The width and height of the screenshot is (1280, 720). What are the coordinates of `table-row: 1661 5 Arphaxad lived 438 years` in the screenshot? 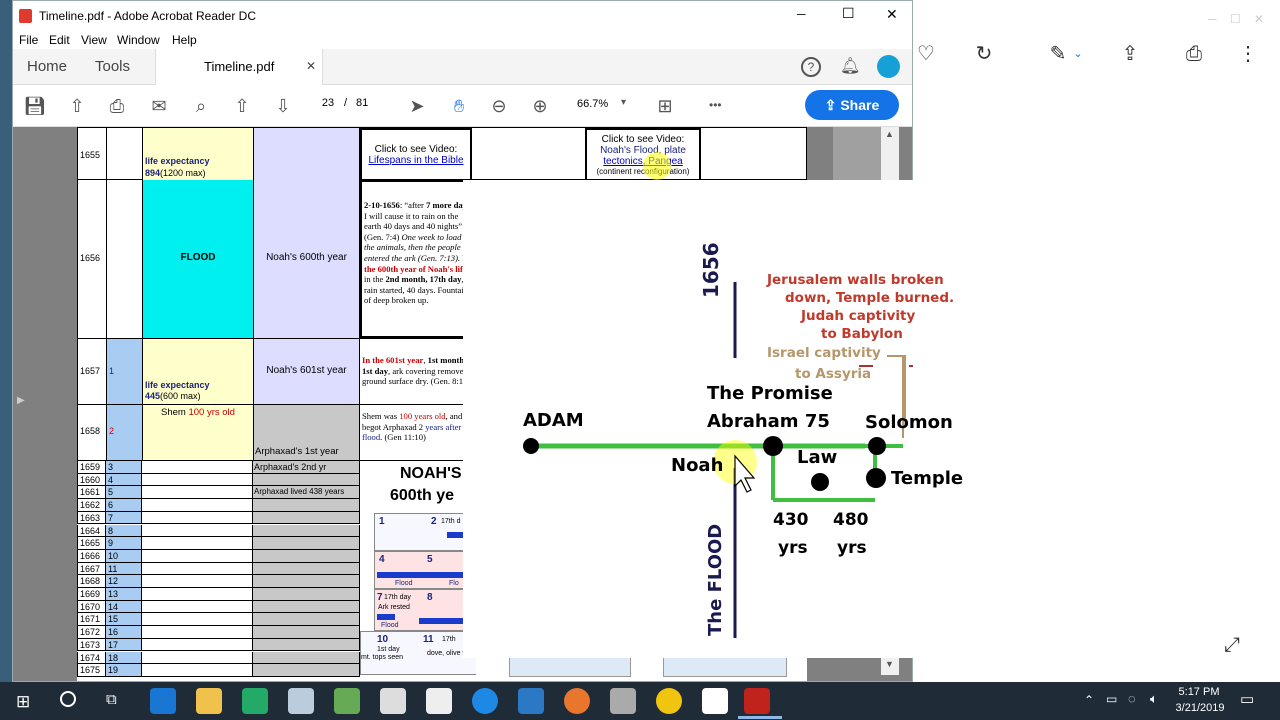 It's located at (218, 493).